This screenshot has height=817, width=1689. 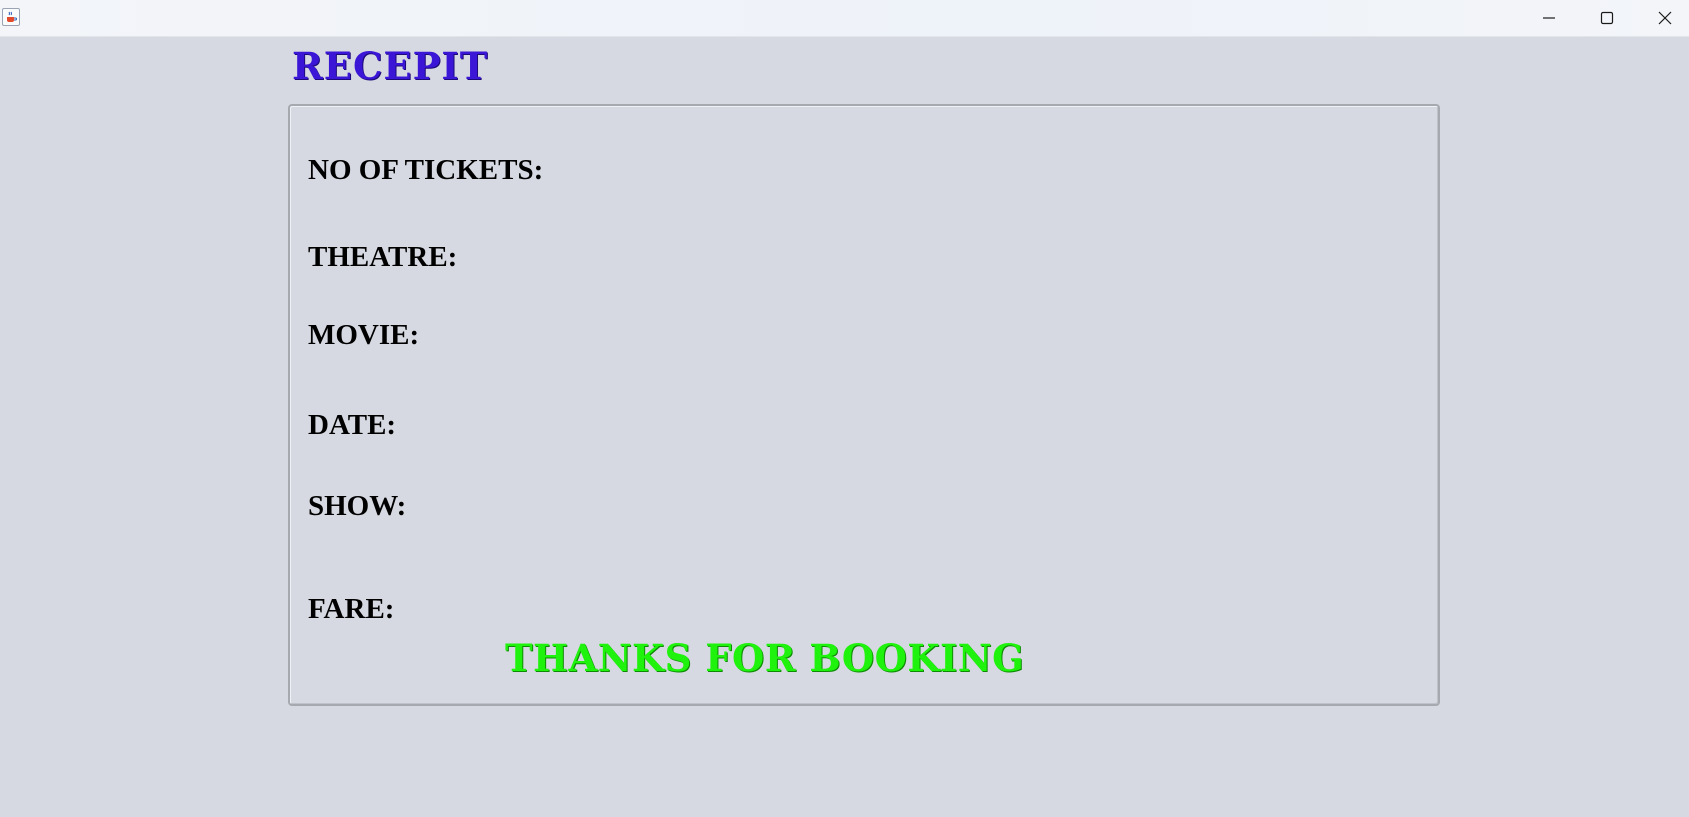 I want to click on movie-label: MOVIE:, so click(x=364, y=335).